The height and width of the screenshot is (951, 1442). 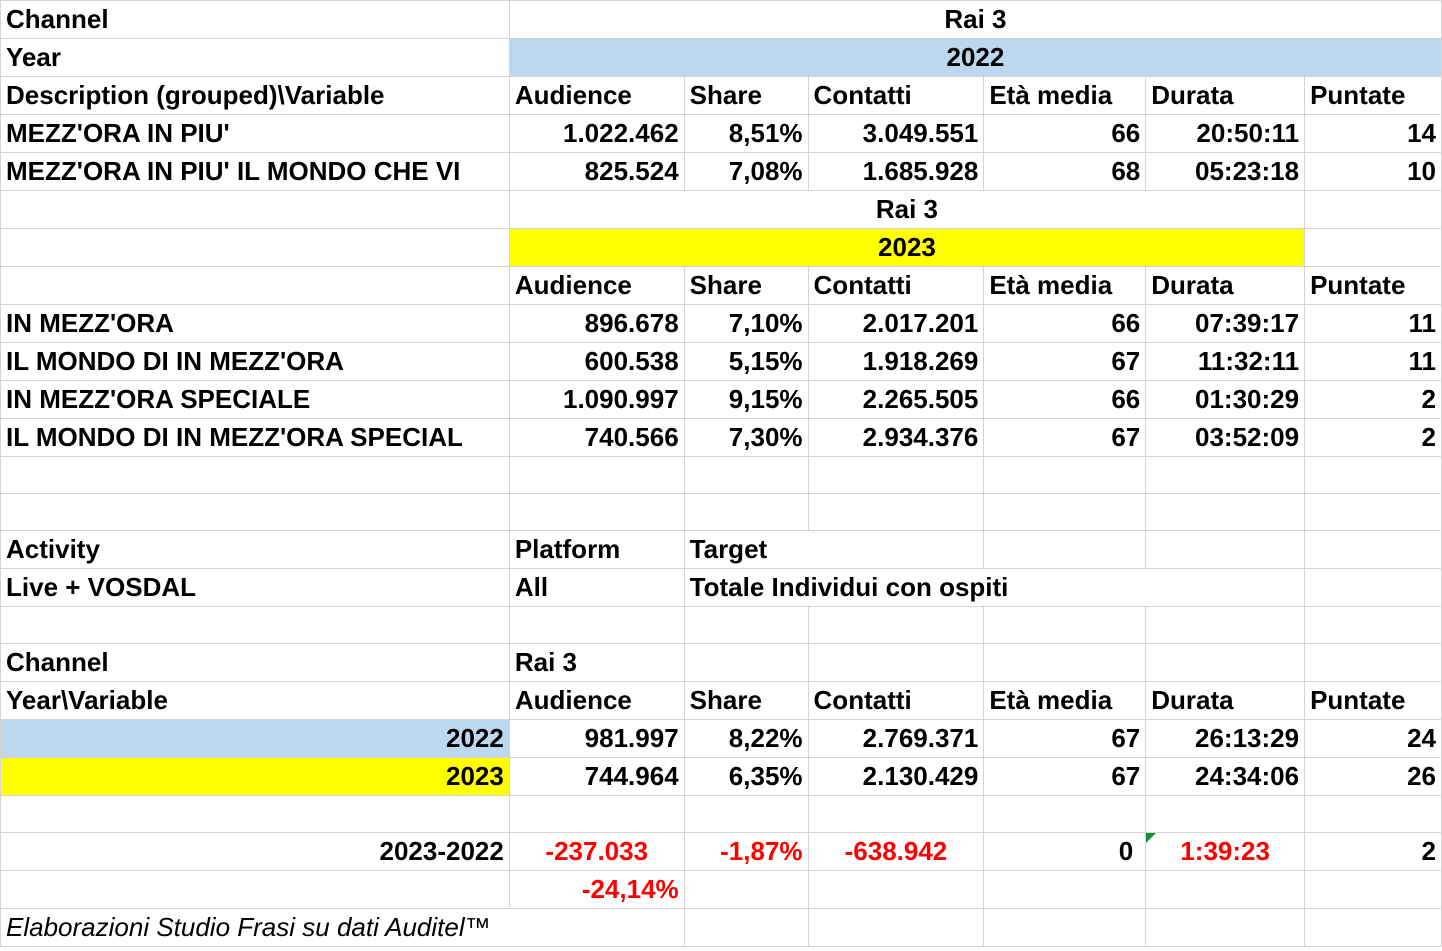 What do you see at coordinates (596, 171) in the screenshot?
I see `cell-audience: 825.524` at bounding box center [596, 171].